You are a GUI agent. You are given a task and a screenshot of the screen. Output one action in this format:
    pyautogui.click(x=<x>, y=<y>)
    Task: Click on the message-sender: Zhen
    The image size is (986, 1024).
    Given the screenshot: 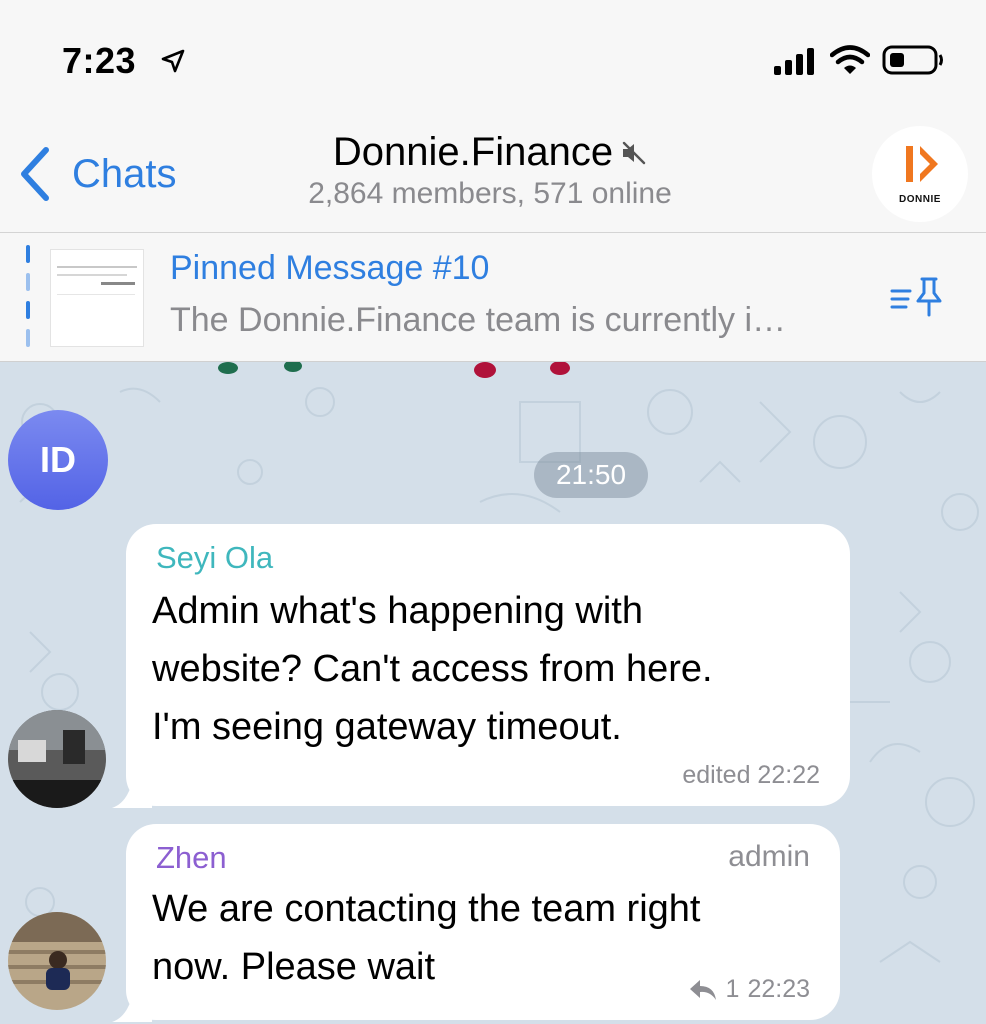 What is the action you would take?
    pyautogui.click(x=191, y=858)
    